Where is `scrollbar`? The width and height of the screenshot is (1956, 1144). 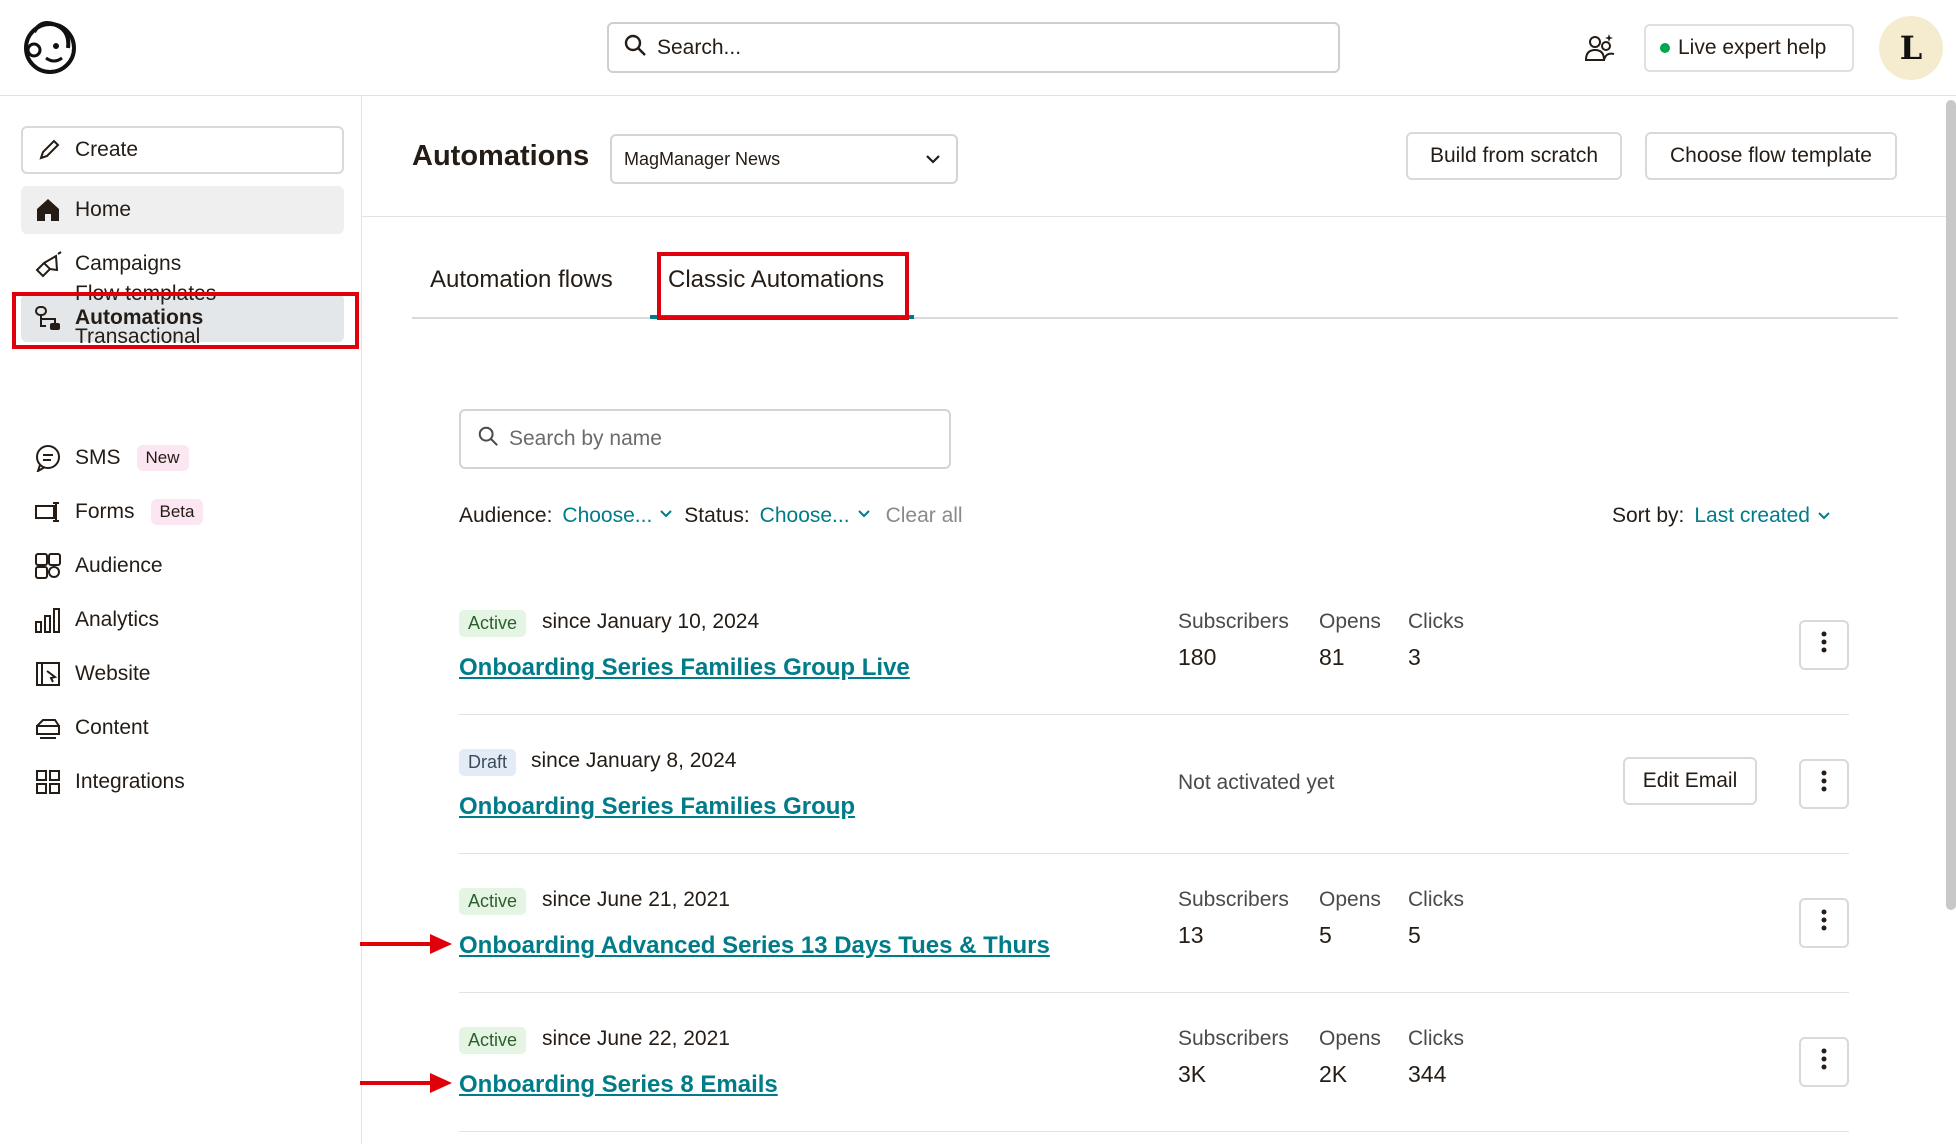
scrollbar is located at coordinates (1951, 505).